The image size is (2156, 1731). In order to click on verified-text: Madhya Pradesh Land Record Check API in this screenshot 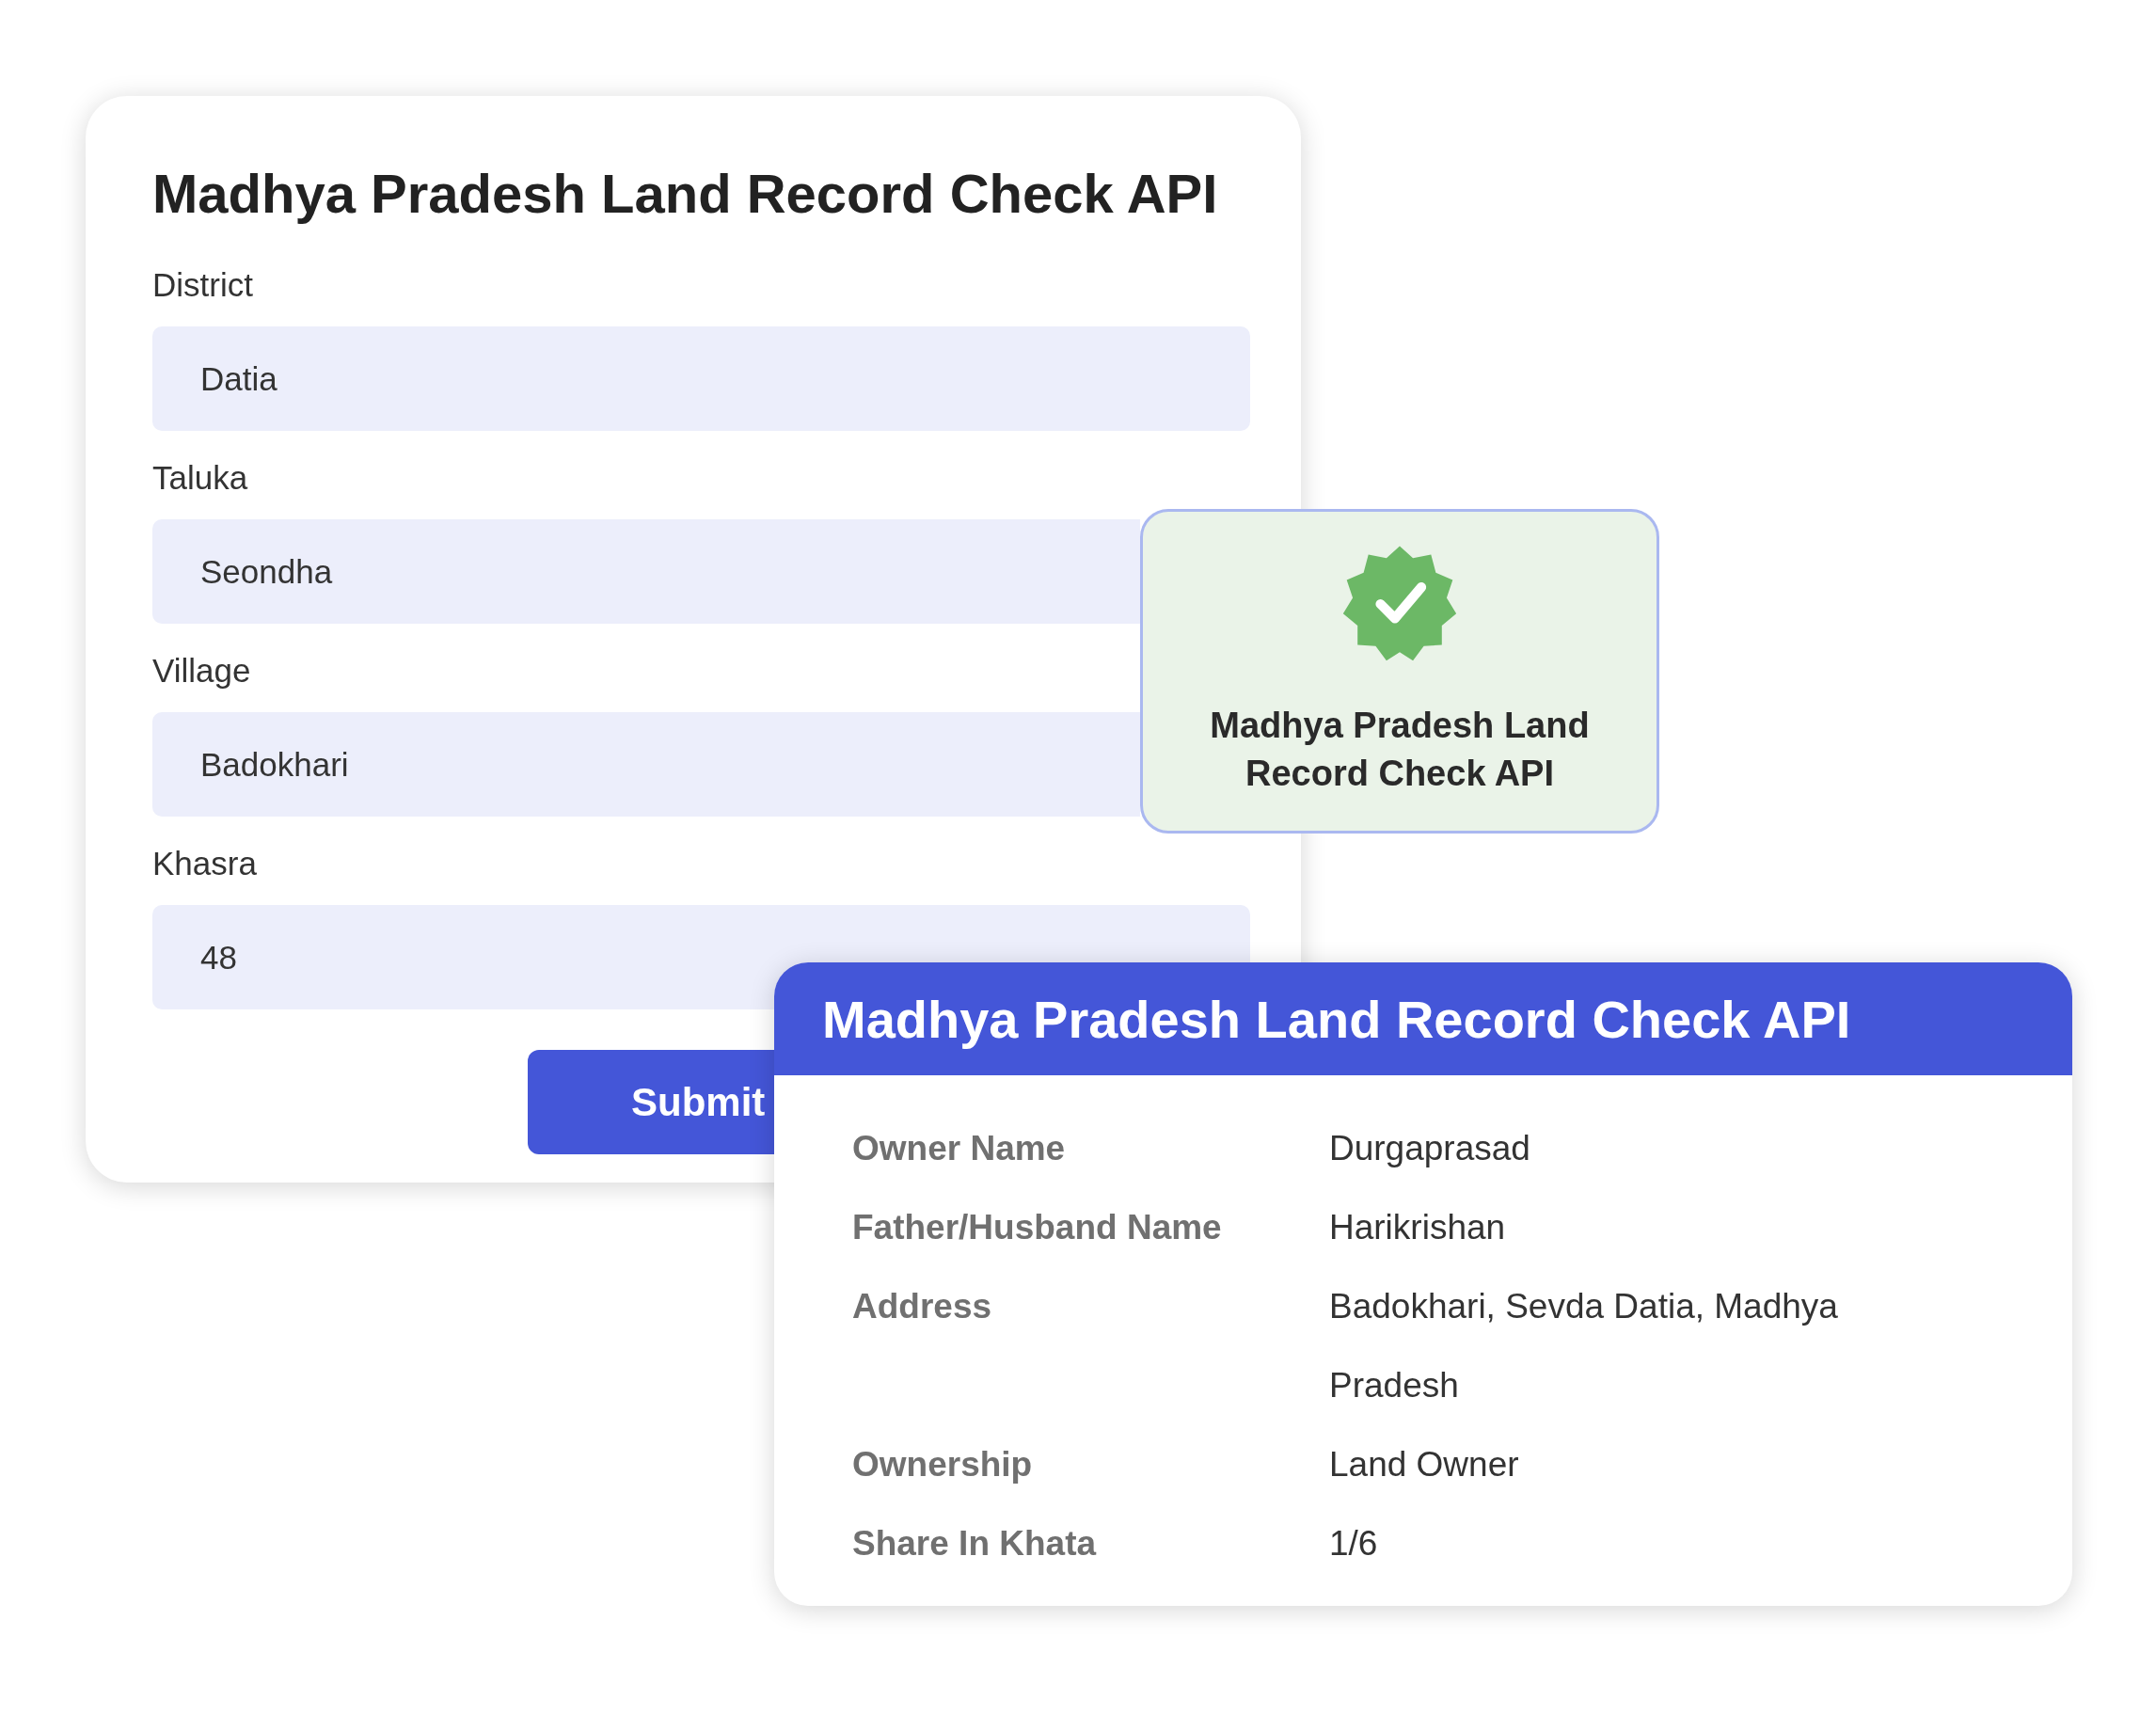, I will do `click(1400, 750)`.